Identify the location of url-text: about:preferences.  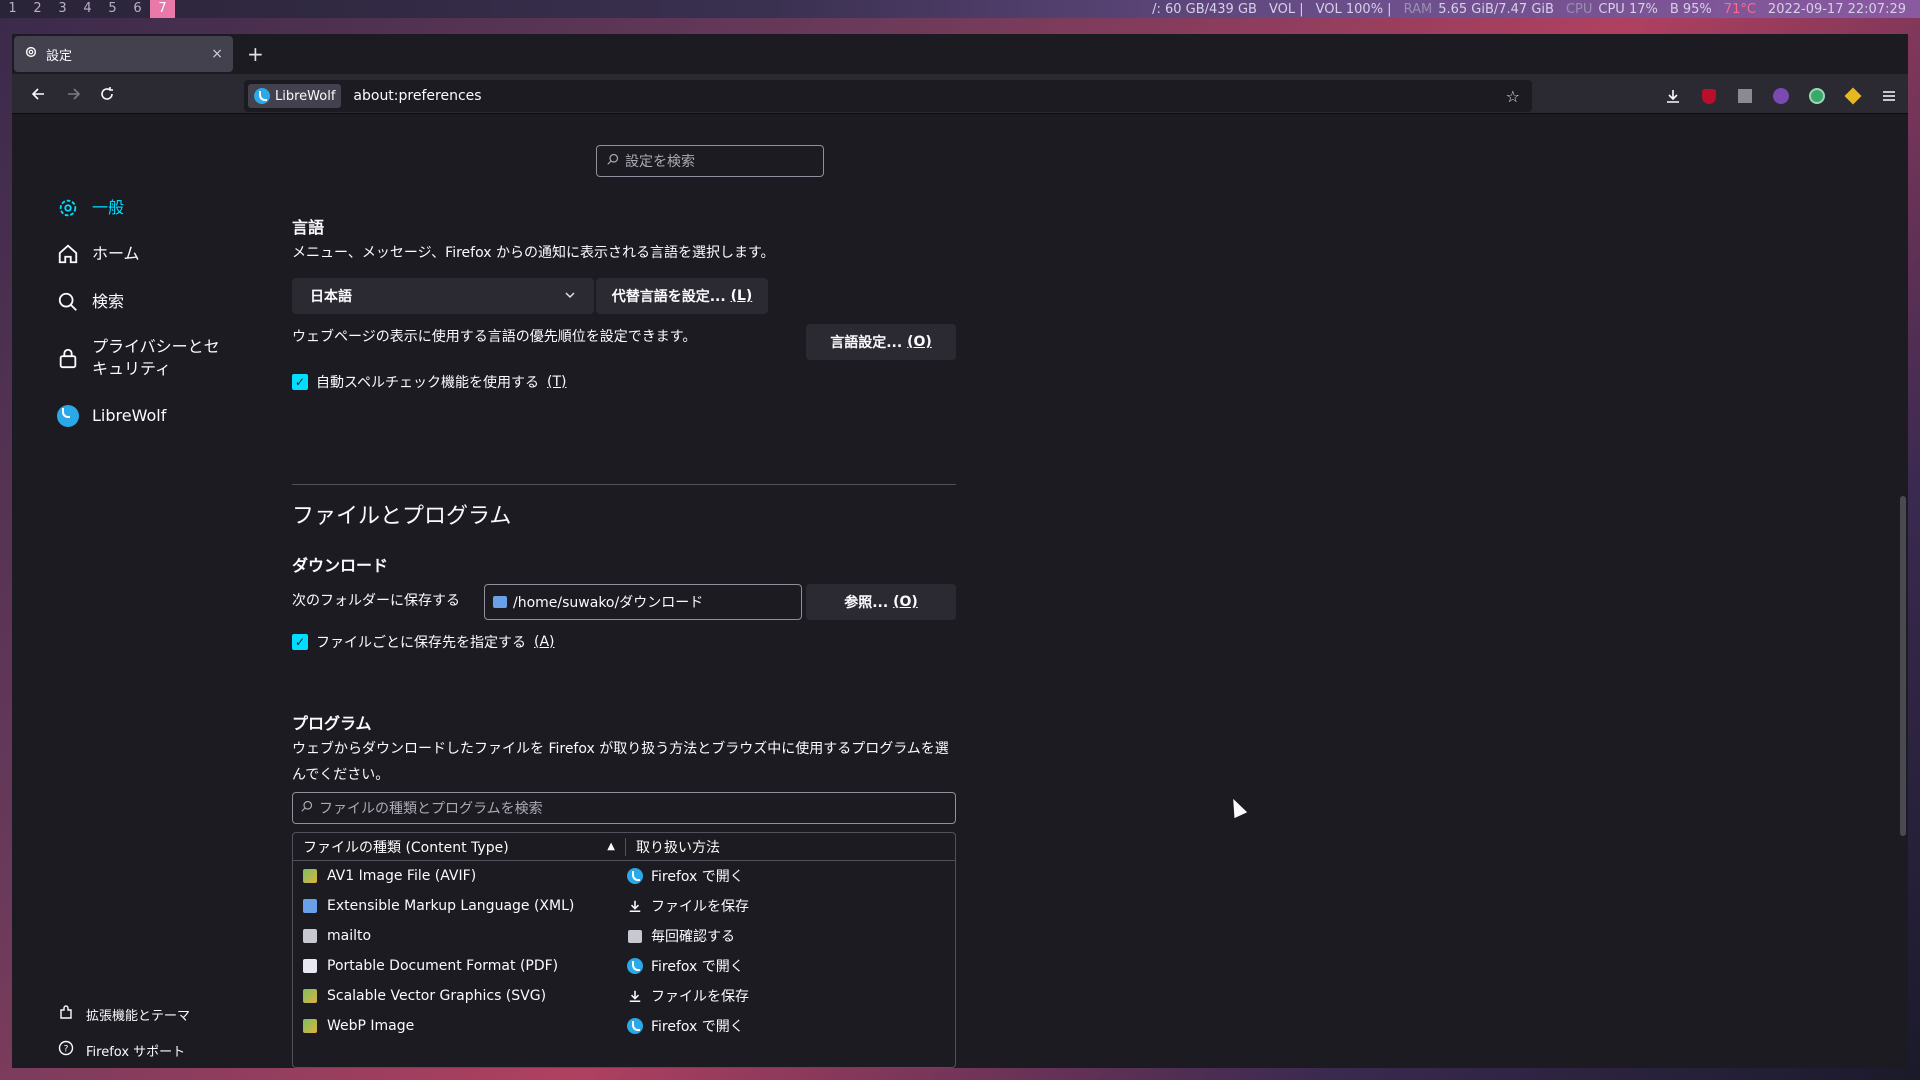
(417, 96).